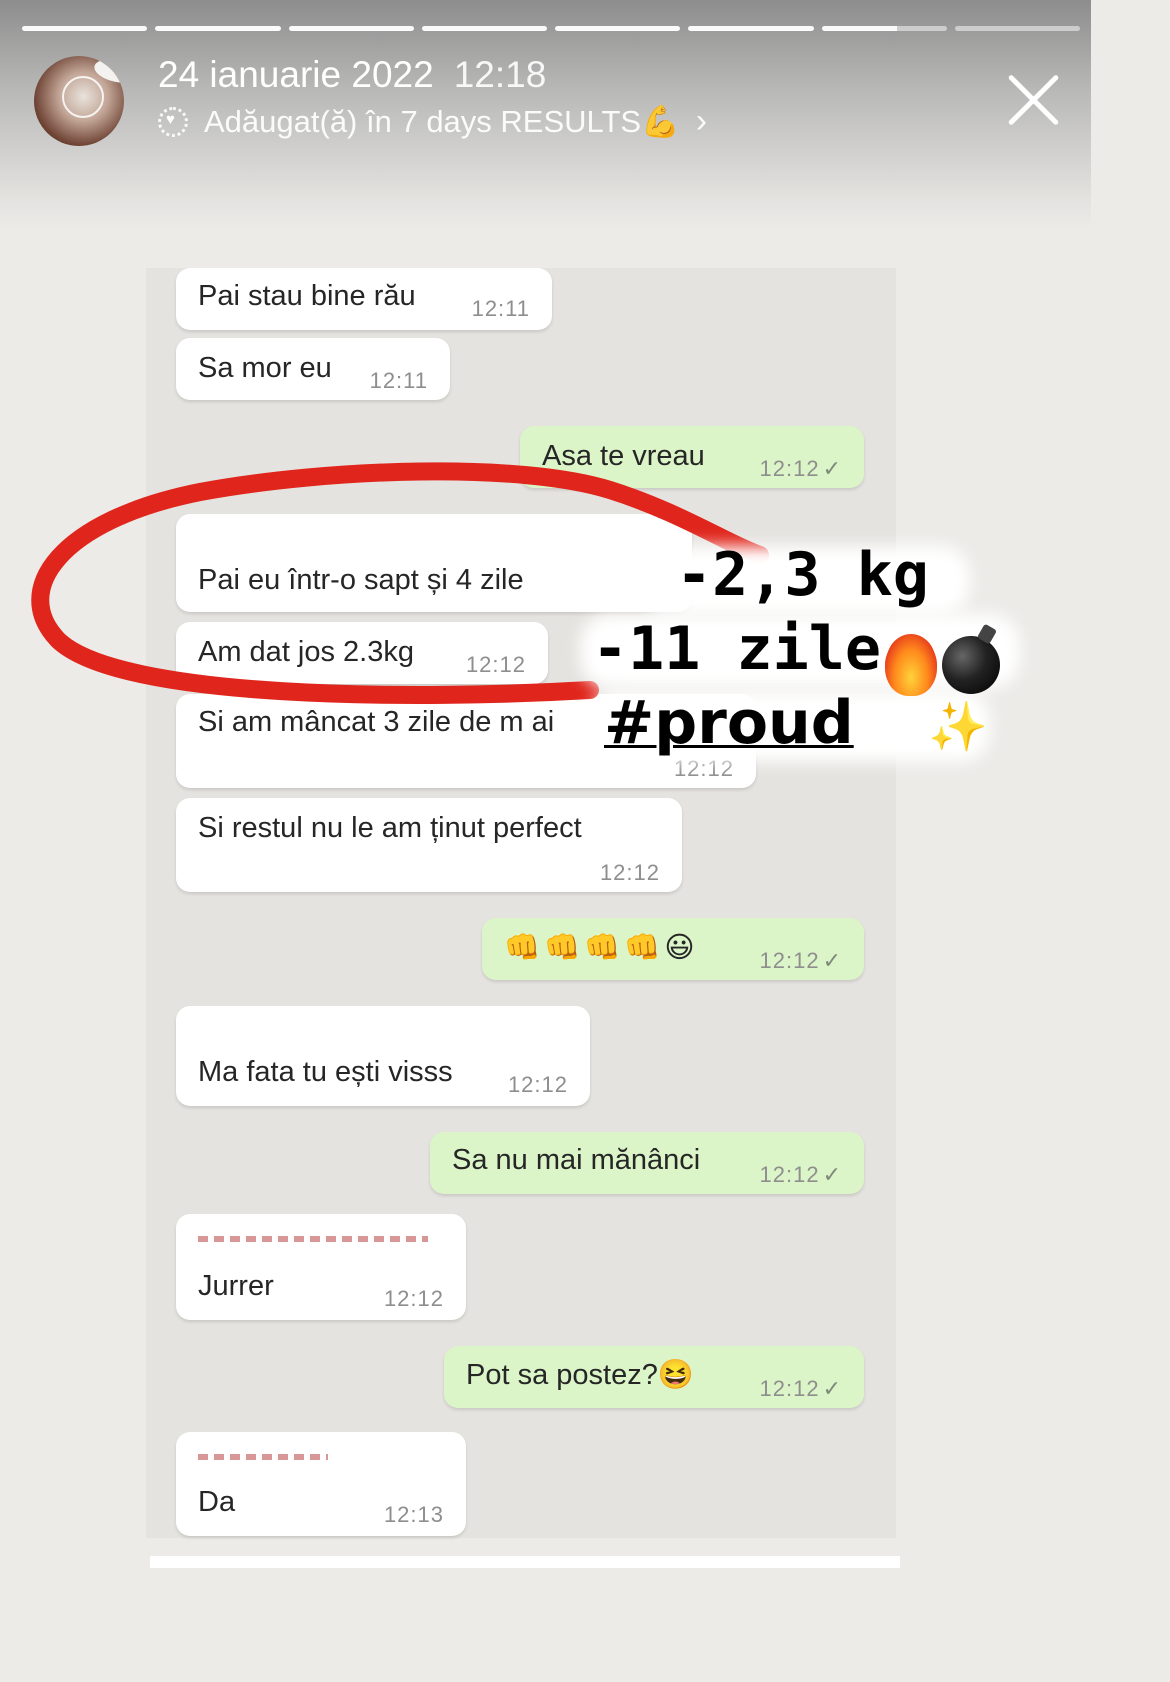 Image resolution: width=1170 pixels, height=1682 pixels. What do you see at coordinates (958, 727) in the screenshot?
I see `sparkles-icon: ✨` at bounding box center [958, 727].